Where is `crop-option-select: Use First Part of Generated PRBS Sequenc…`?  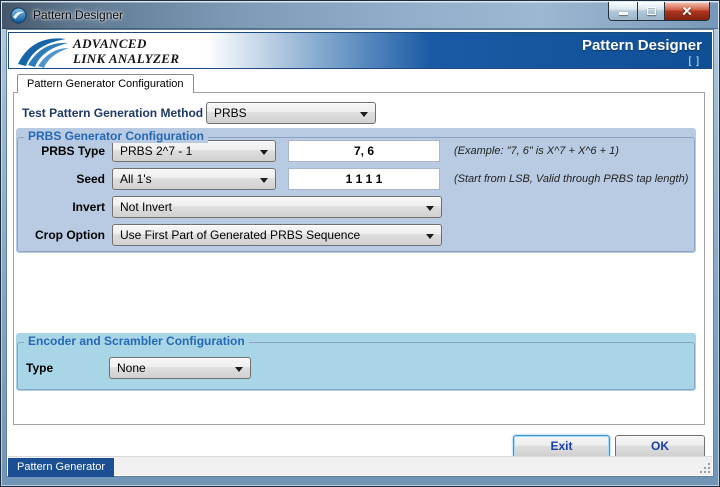 crop-option-select: Use First Part of Generated PRBS Sequenc… is located at coordinates (277, 235).